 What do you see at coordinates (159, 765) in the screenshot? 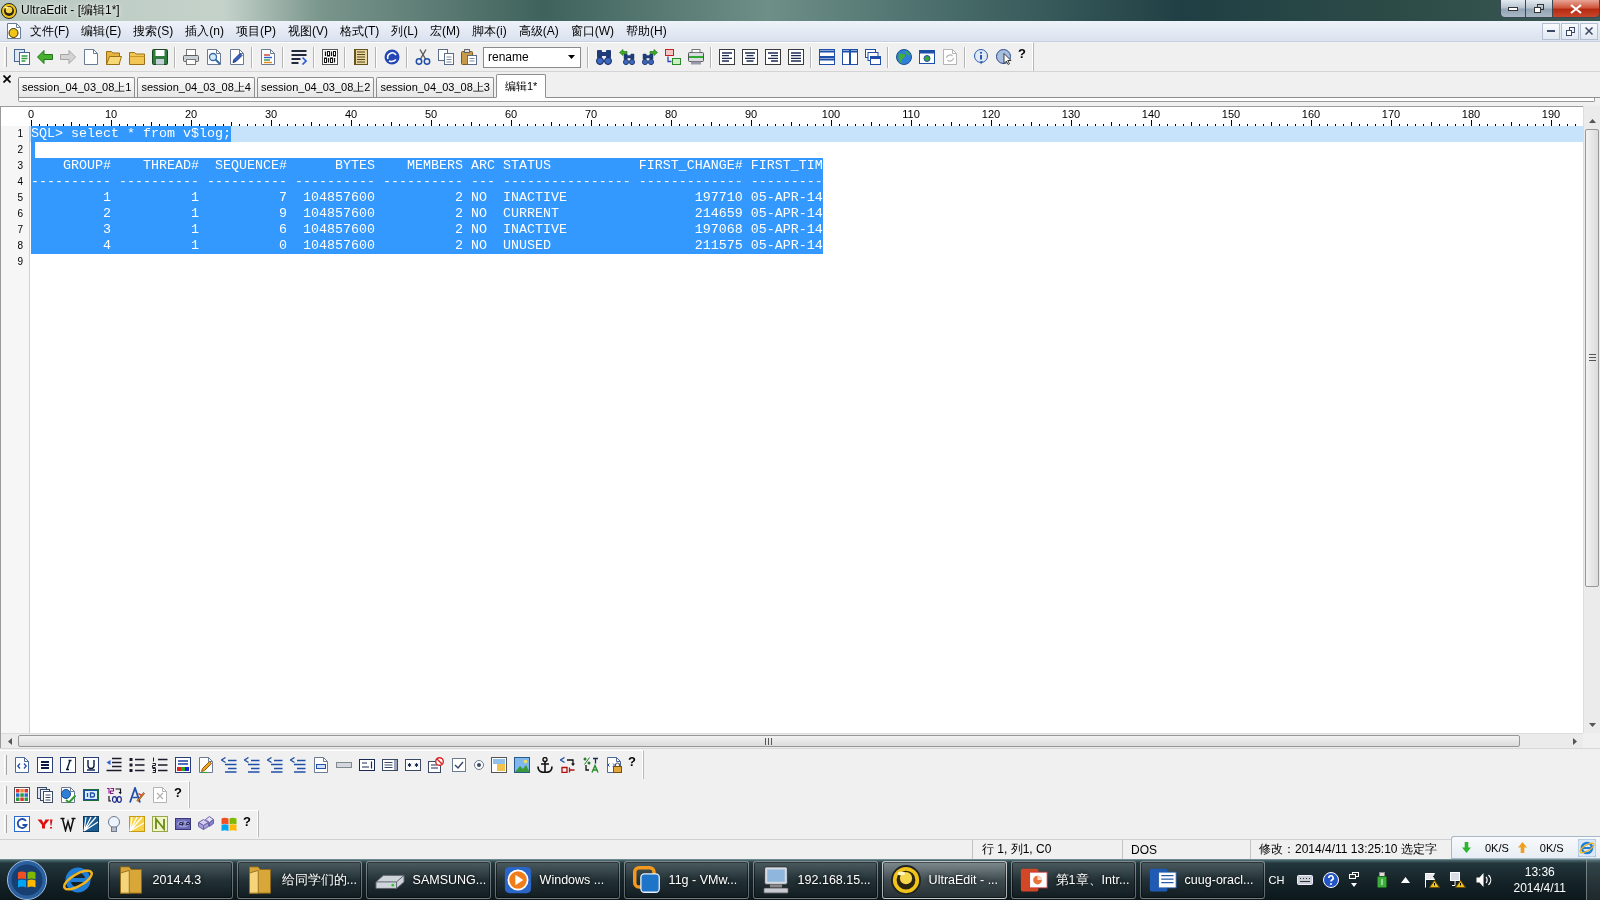
I see `numbered-list-icon` at bounding box center [159, 765].